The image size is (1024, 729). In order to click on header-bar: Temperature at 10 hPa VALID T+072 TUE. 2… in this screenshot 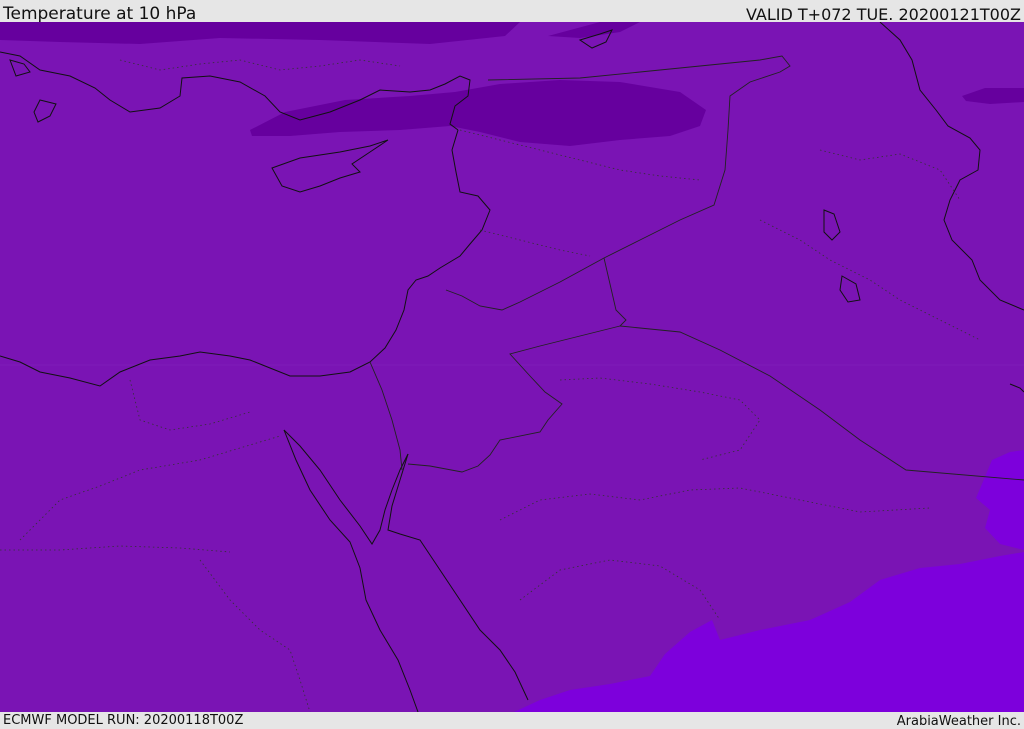, I will do `click(512, 12)`.